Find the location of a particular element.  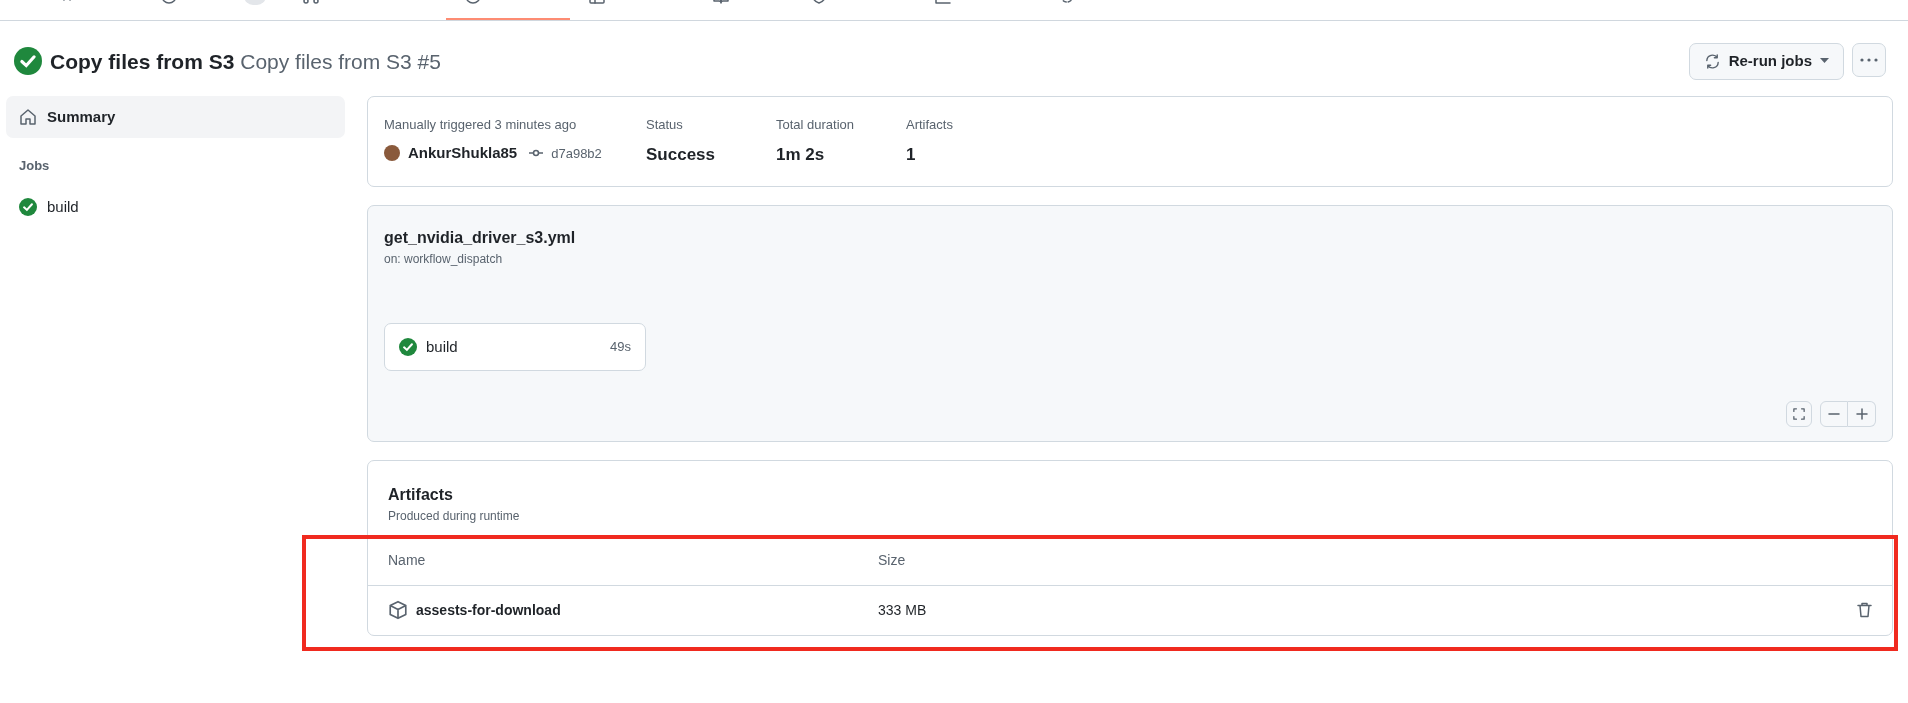

zoom-in-button is located at coordinates (1862, 413).